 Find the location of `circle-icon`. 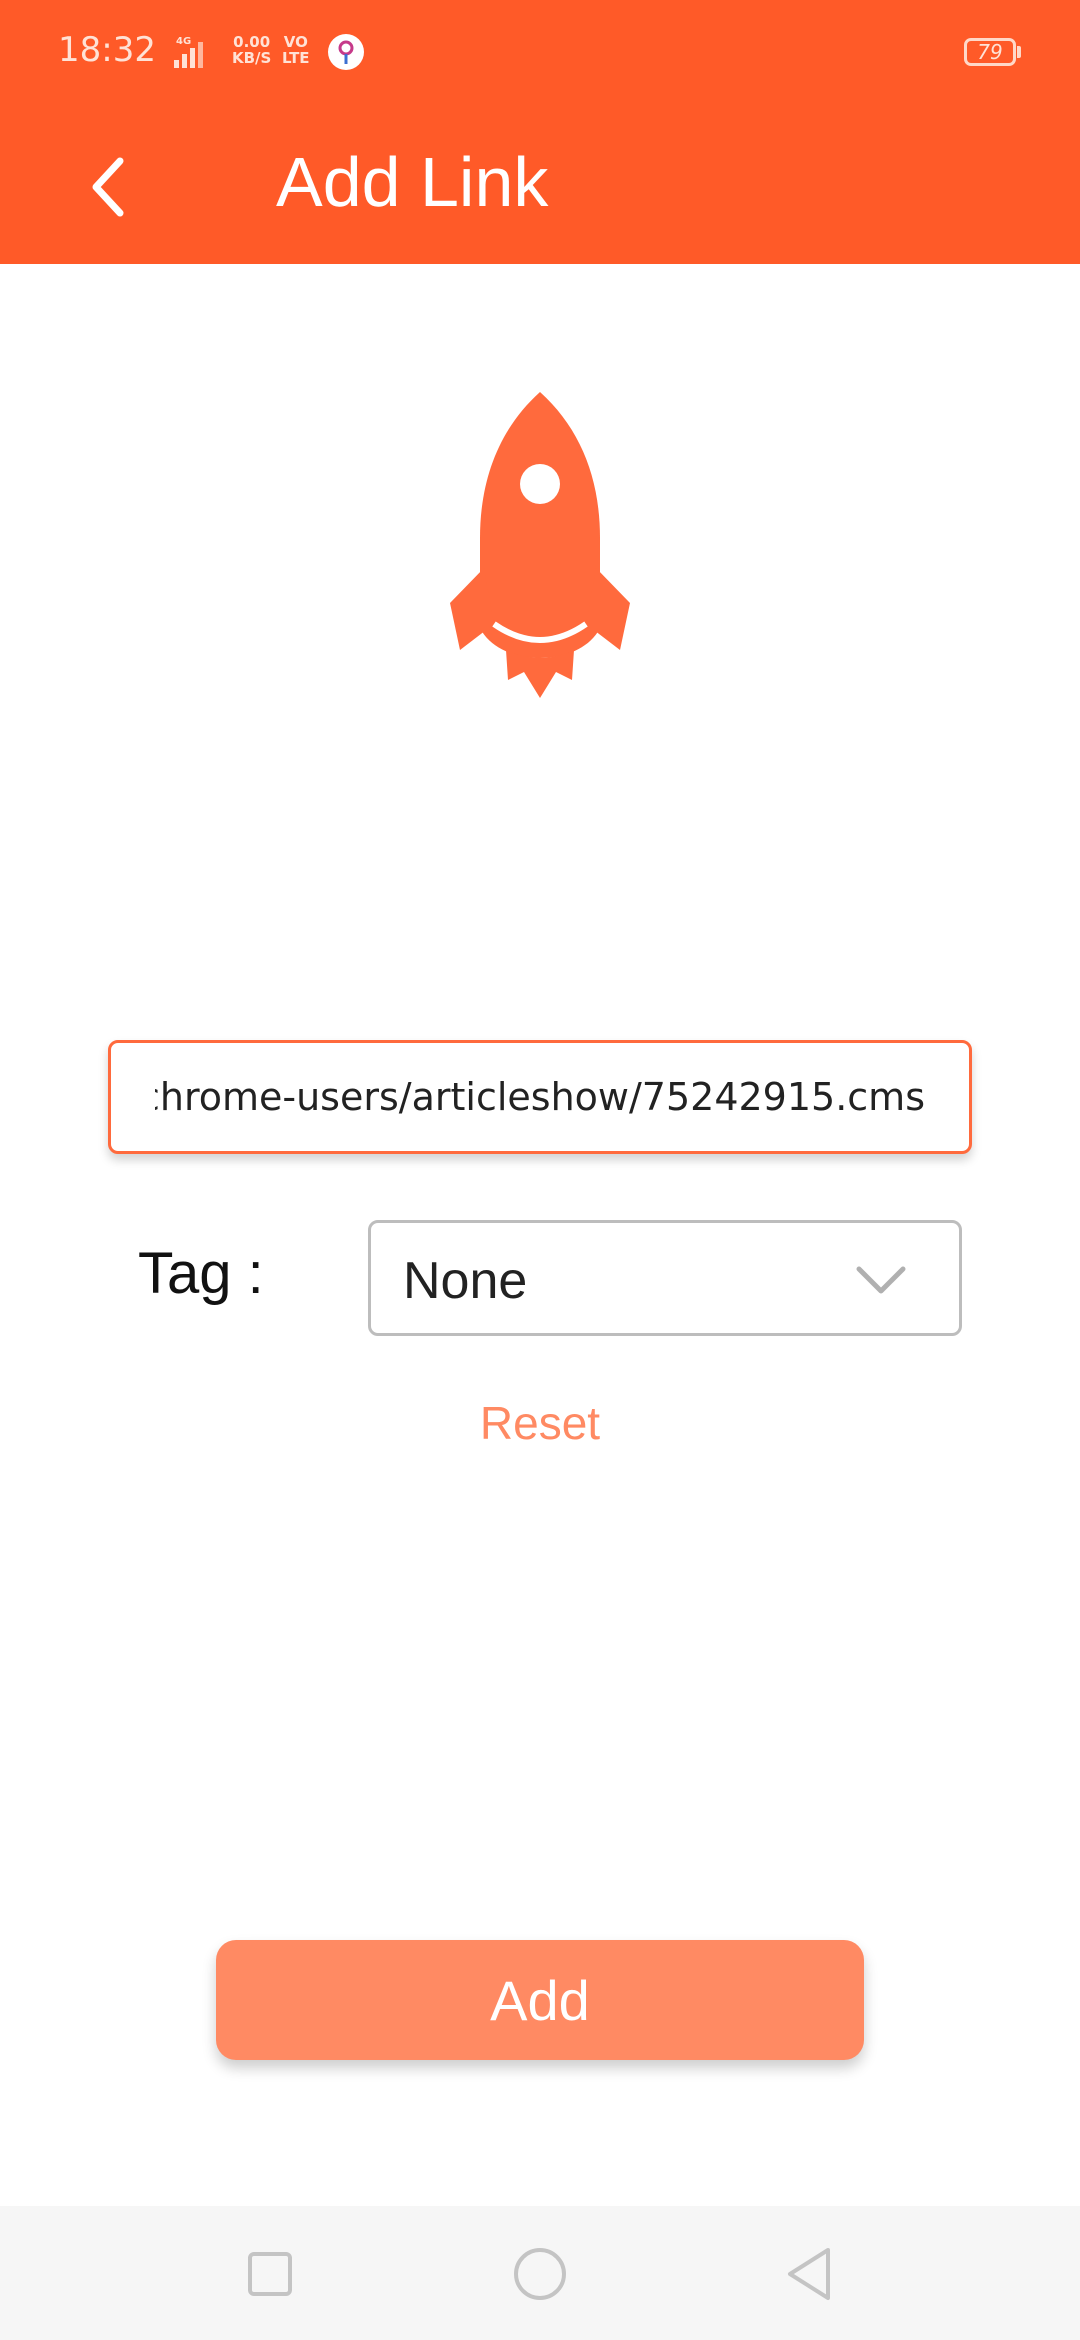

circle-icon is located at coordinates (540, 2274).